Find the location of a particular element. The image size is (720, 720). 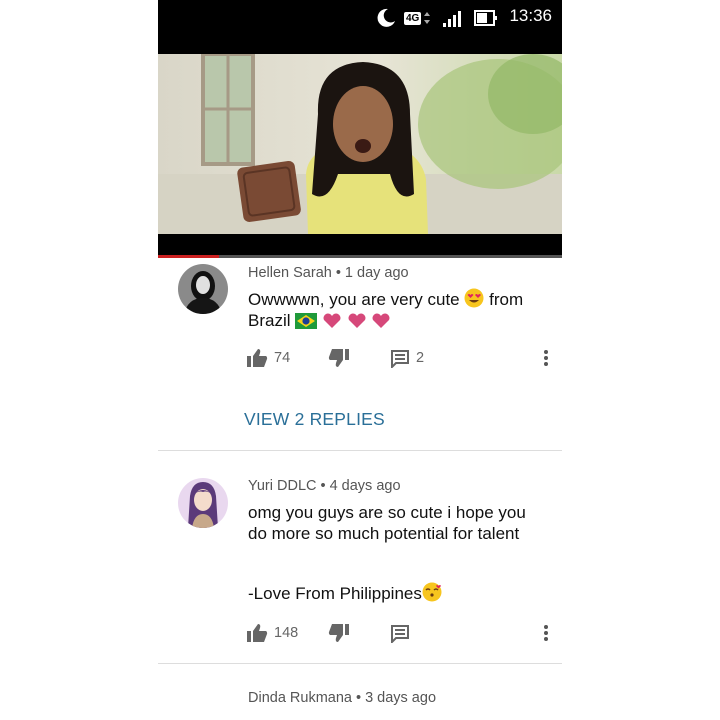

view-replies-link: VIEW 2 REPLIES is located at coordinates (314, 419).